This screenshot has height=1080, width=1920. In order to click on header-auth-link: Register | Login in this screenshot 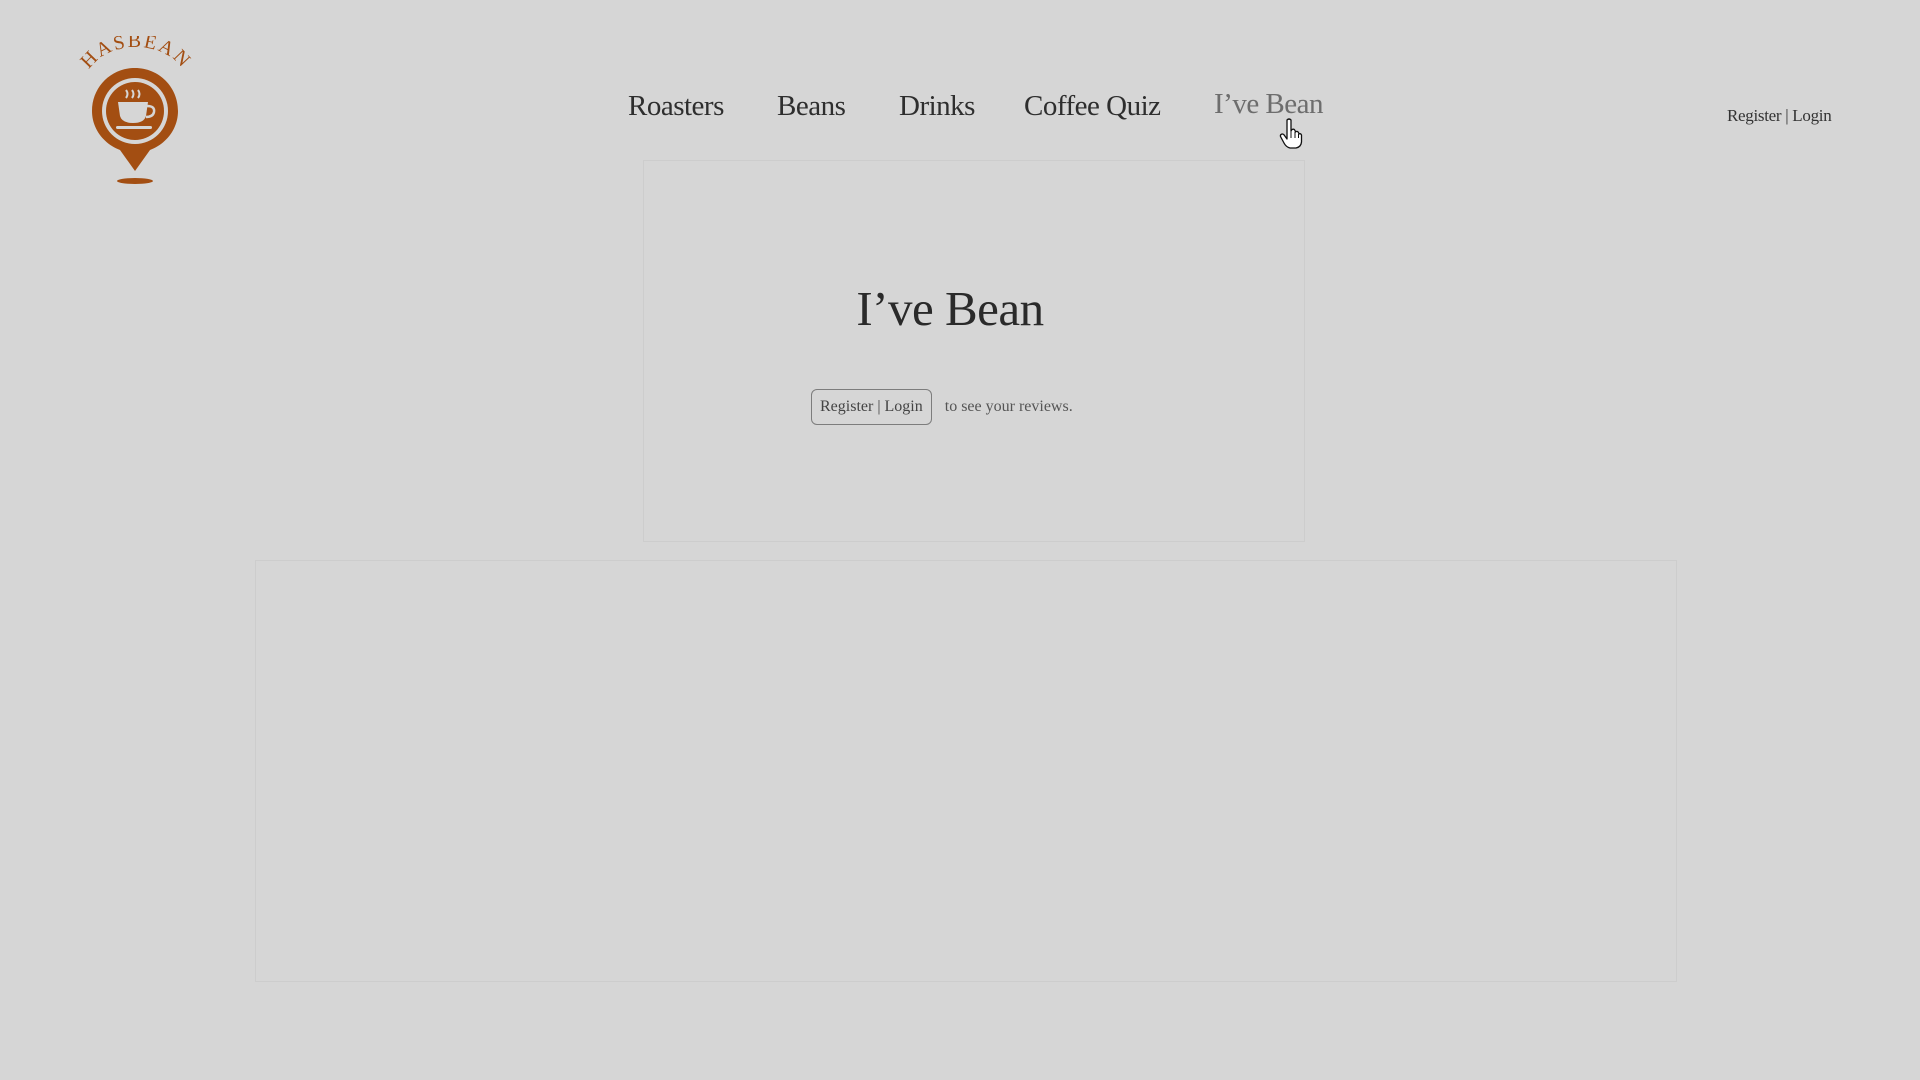, I will do `click(1779, 116)`.